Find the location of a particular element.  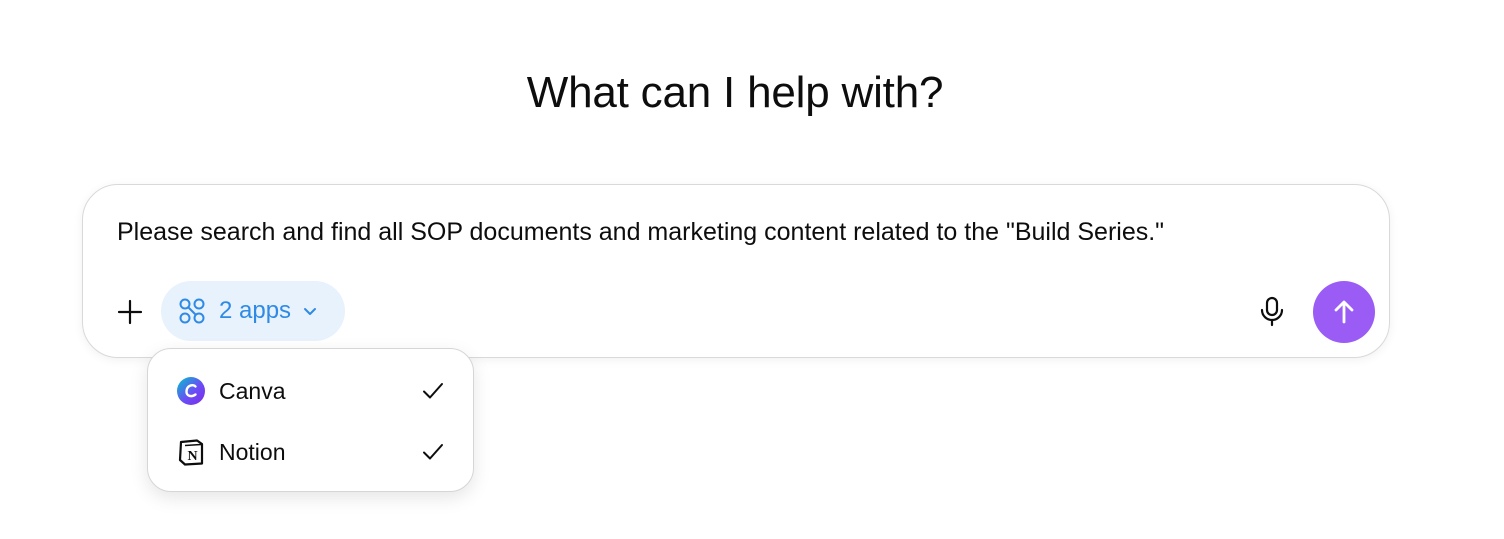

apps-selector-button: 2 apps is located at coordinates (253, 311).